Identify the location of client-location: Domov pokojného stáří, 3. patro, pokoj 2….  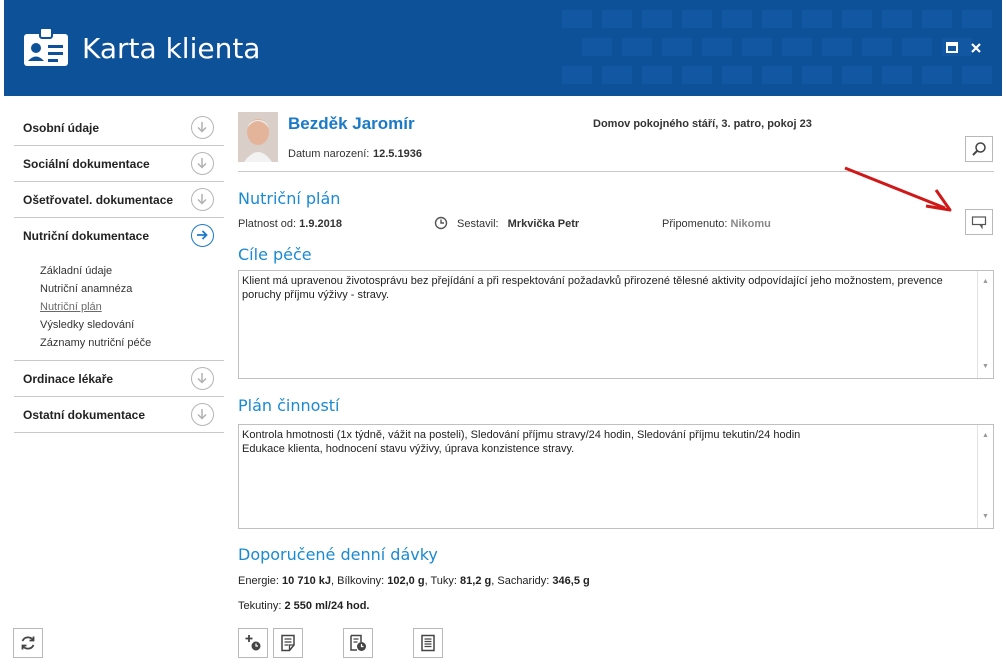
(702, 124).